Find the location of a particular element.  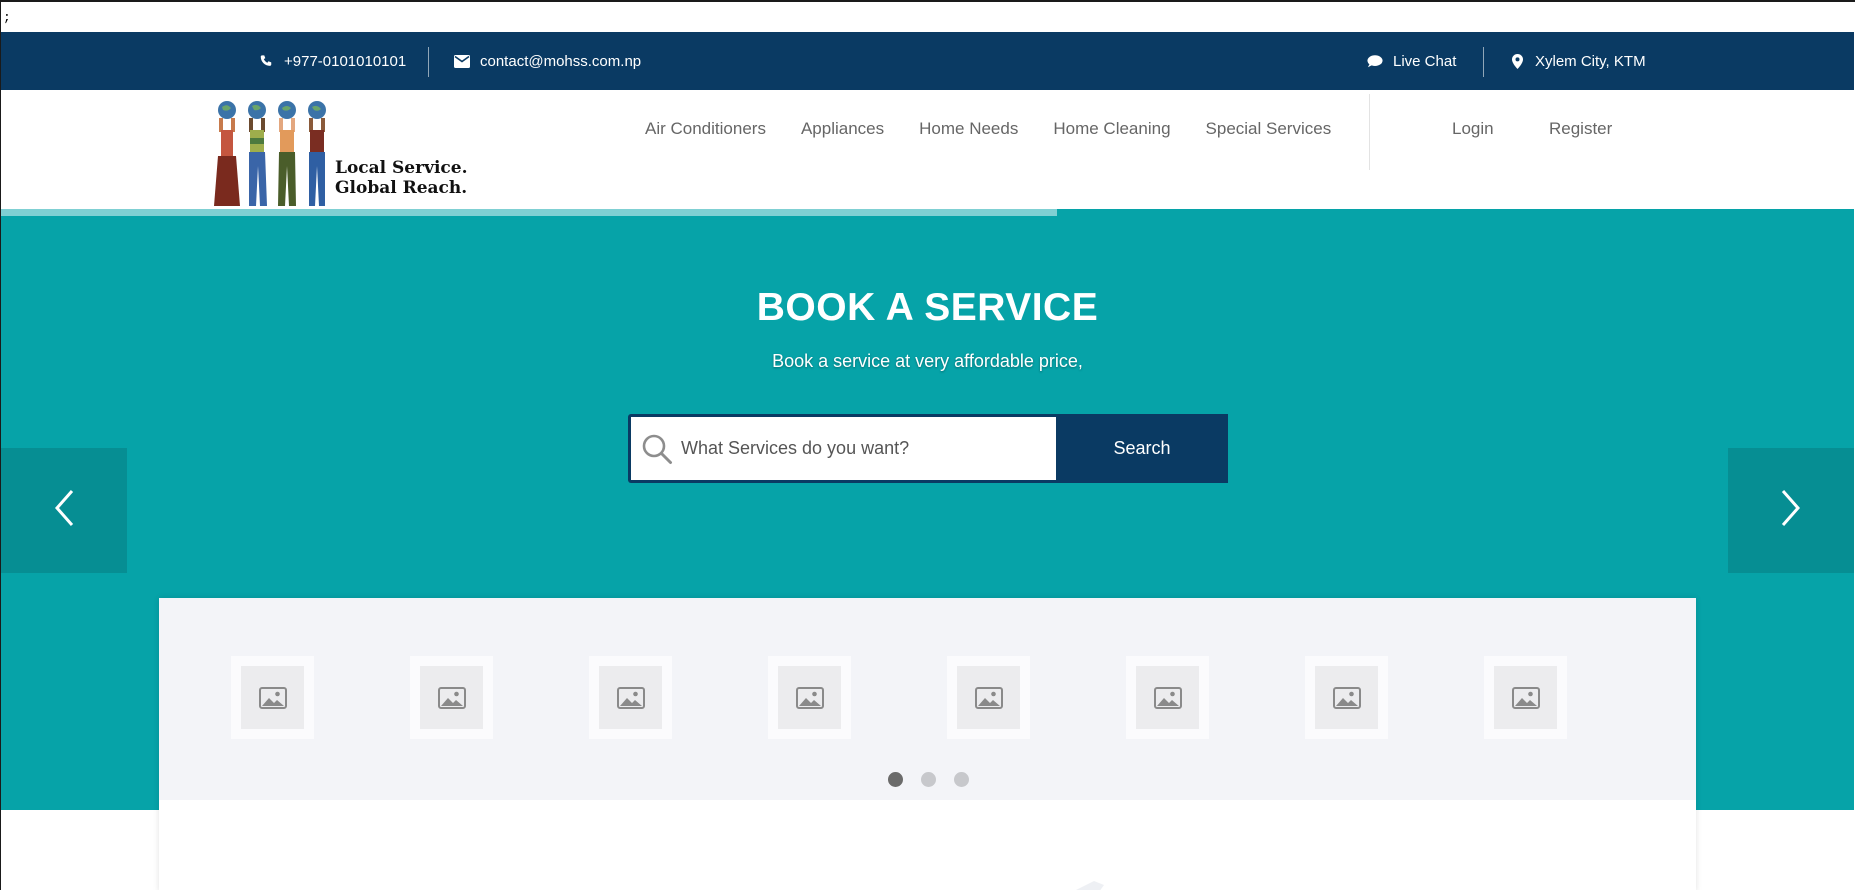

login-link: Login is located at coordinates (1473, 129).